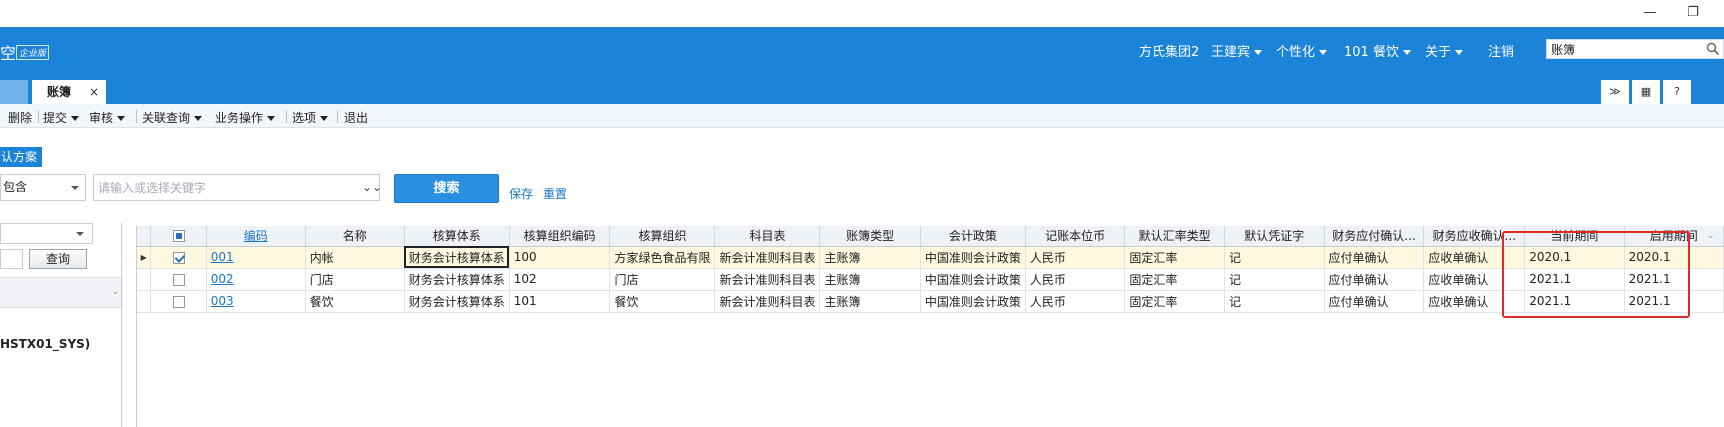 The height and width of the screenshot is (427, 1724). Describe the element at coordinates (172, 117) in the screenshot. I see `related-query-button: 关联查询` at that location.